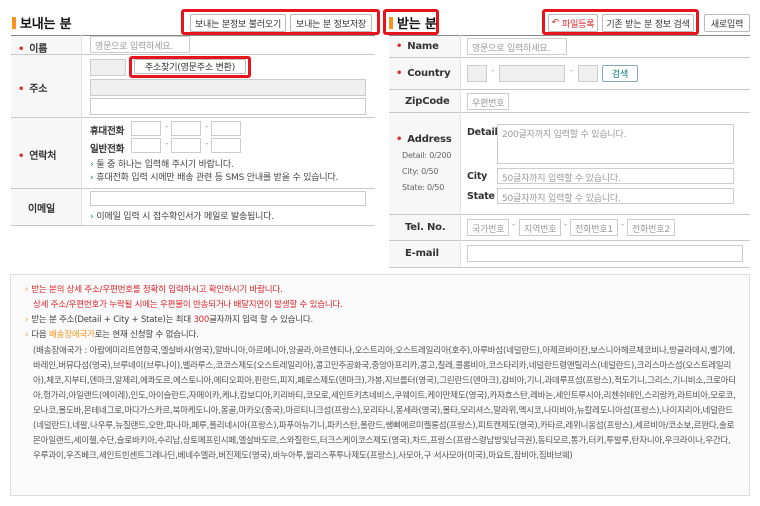 This screenshot has height=506, width=760. Describe the element at coordinates (594, 227) in the screenshot. I see `tel-phone1-input: 전화번호1` at that location.